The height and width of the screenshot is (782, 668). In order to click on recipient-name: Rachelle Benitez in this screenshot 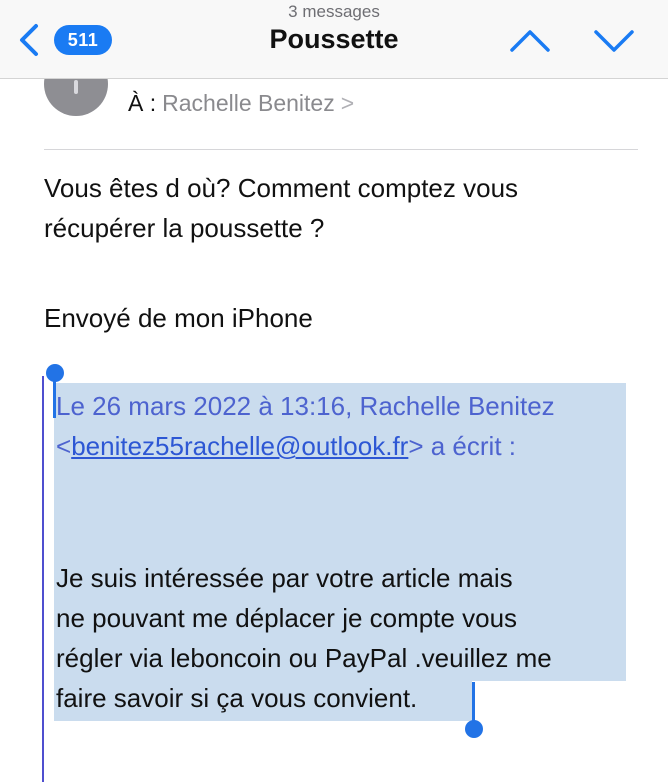, I will do `click(248, 103)`.